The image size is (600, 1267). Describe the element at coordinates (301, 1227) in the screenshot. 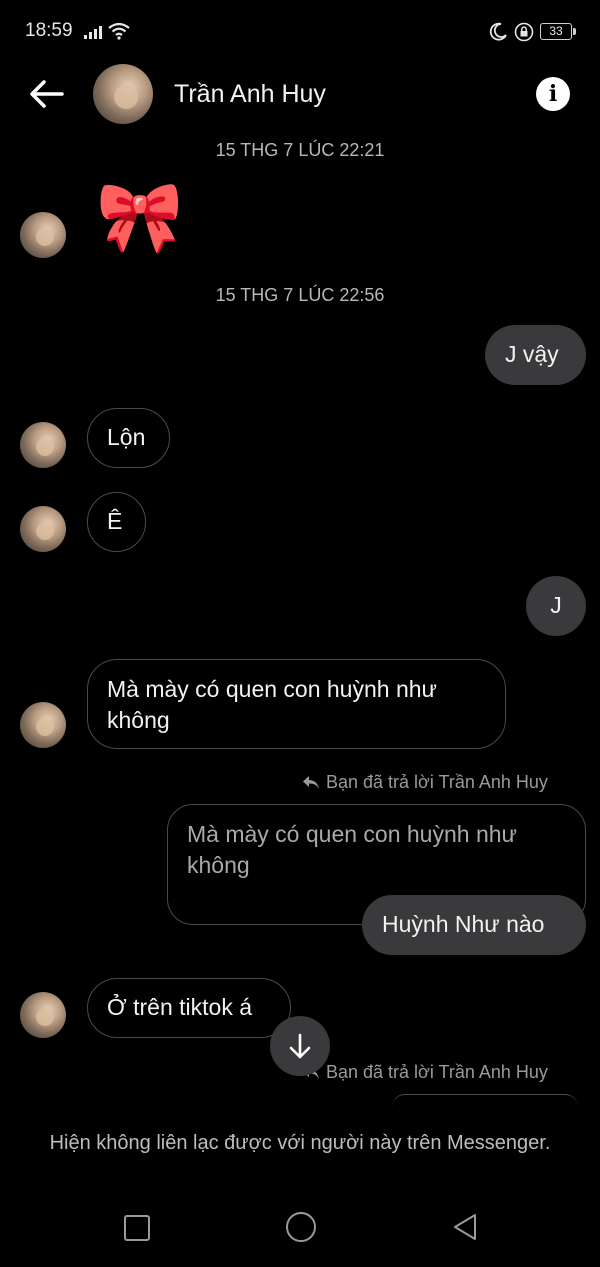

I see `home-icon` at that location.